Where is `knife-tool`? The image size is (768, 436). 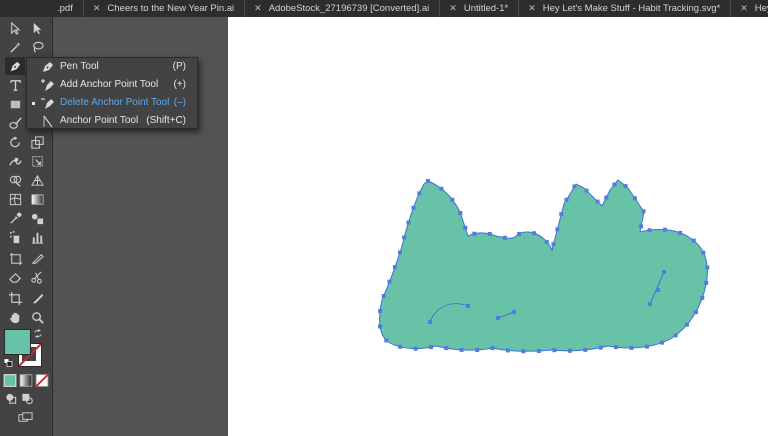
knife-tool is located at coordinates (37, 298).